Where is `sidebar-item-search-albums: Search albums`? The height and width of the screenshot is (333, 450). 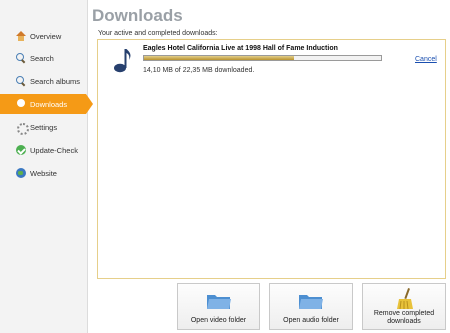
sidebar-item-search-albums: Search albums is located at coordinates (44, 81).